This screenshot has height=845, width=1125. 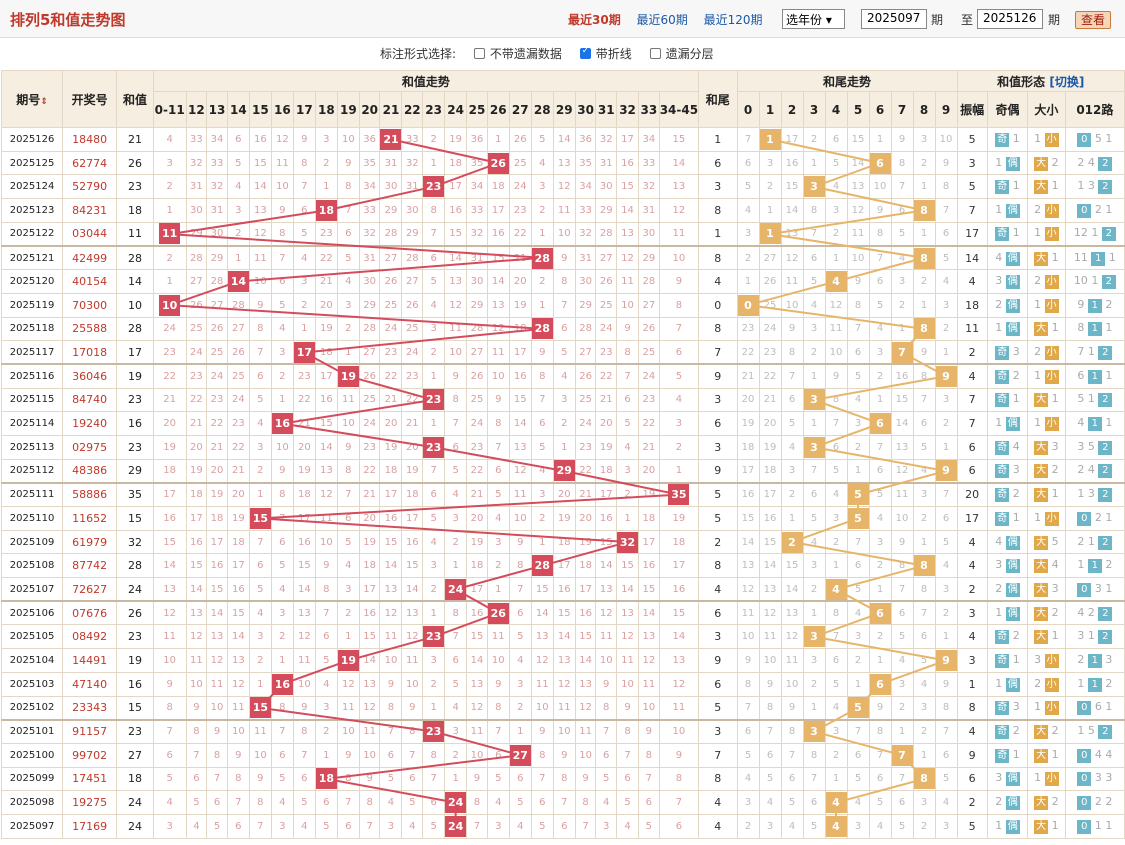 What do you see at coordinates (902, 423) in the screenshot?
I see `tail-omission-cell: 14` at bounding box center [902, 423].